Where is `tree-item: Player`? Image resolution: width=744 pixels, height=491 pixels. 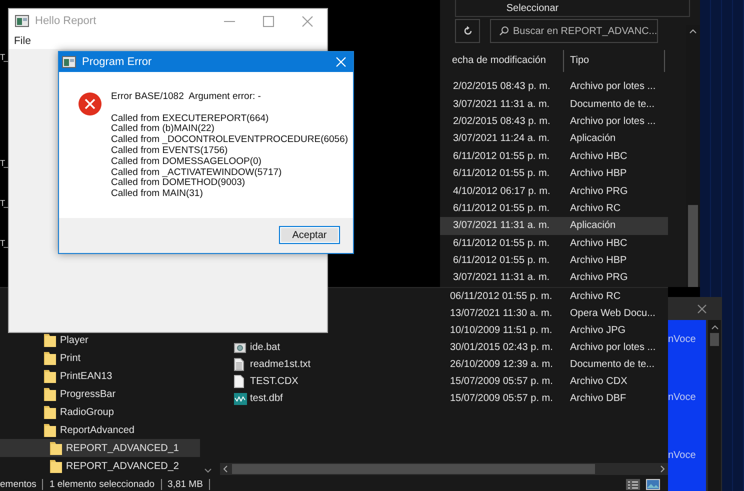 tree-item: Player is located at coordinates (100, 340).